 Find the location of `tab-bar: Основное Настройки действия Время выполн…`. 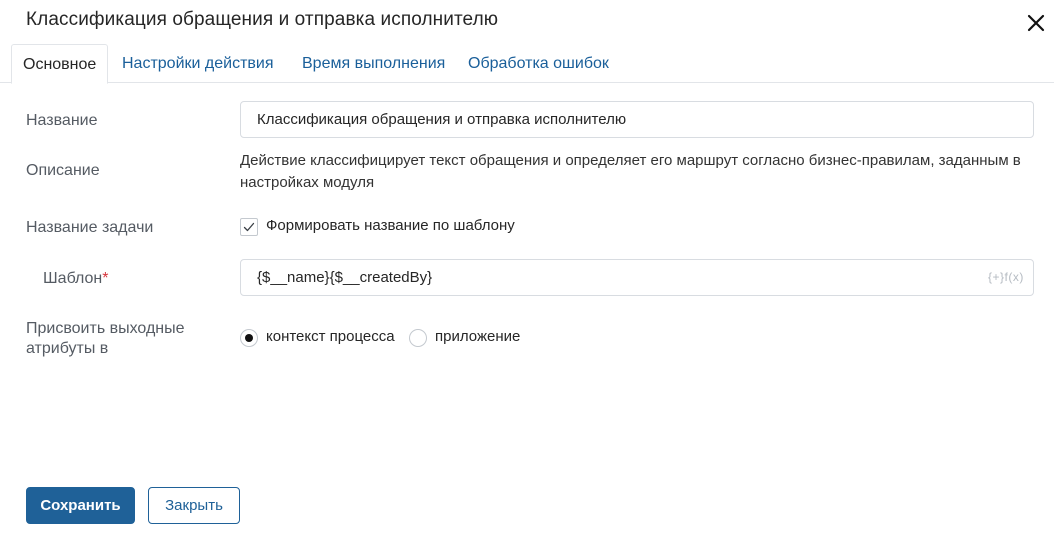

tab-bar: Основное Настройки действия Время выполн… is located at coordinates (527, 64).